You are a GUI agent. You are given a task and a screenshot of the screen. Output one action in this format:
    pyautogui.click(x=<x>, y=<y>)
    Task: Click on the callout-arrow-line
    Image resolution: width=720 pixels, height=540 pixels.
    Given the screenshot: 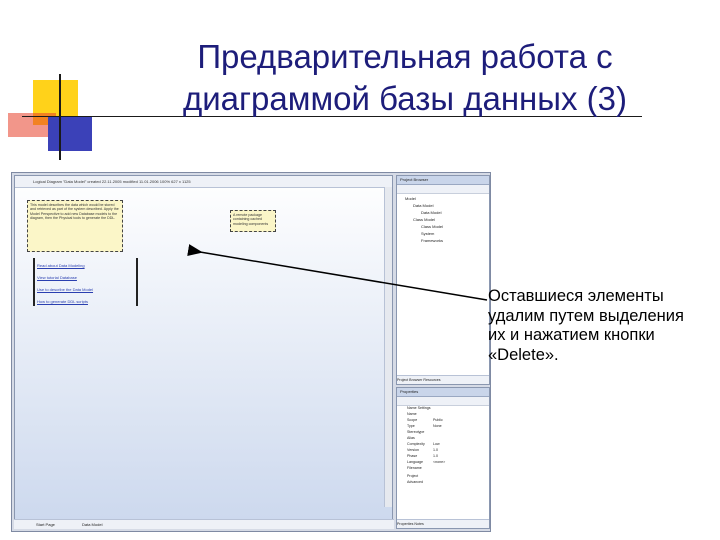 What is the action you would take?
    pyautogui.click(x=337, y=272)
    